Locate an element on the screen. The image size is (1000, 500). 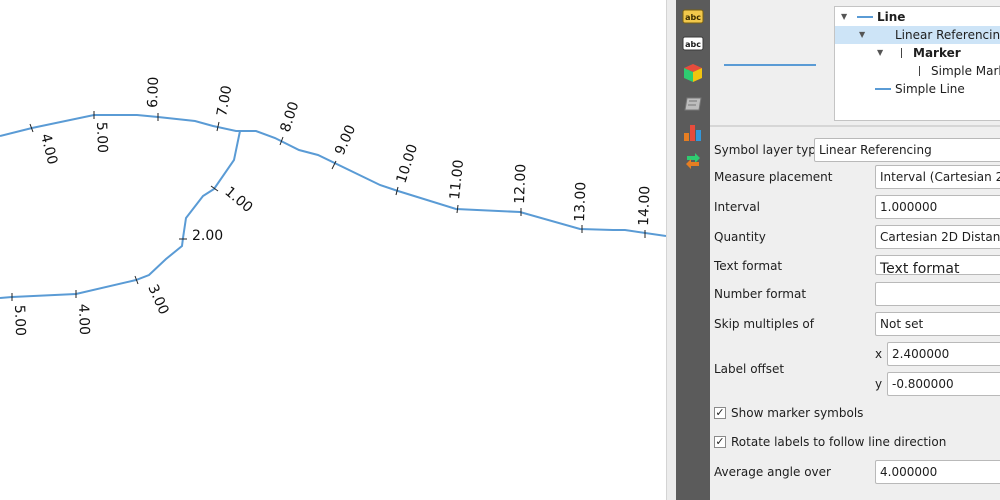
symbol-preview-line is located at coordinates (770, 65).